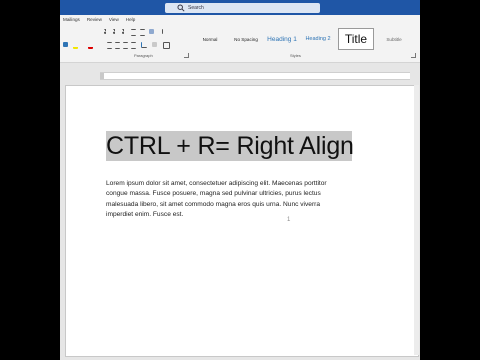 This screenshot has height=360, width=480. Describe the element at coordinates (236, 215) in the screenshot. I see `body-line: imperdiet enim. Fusce est.` at that location.